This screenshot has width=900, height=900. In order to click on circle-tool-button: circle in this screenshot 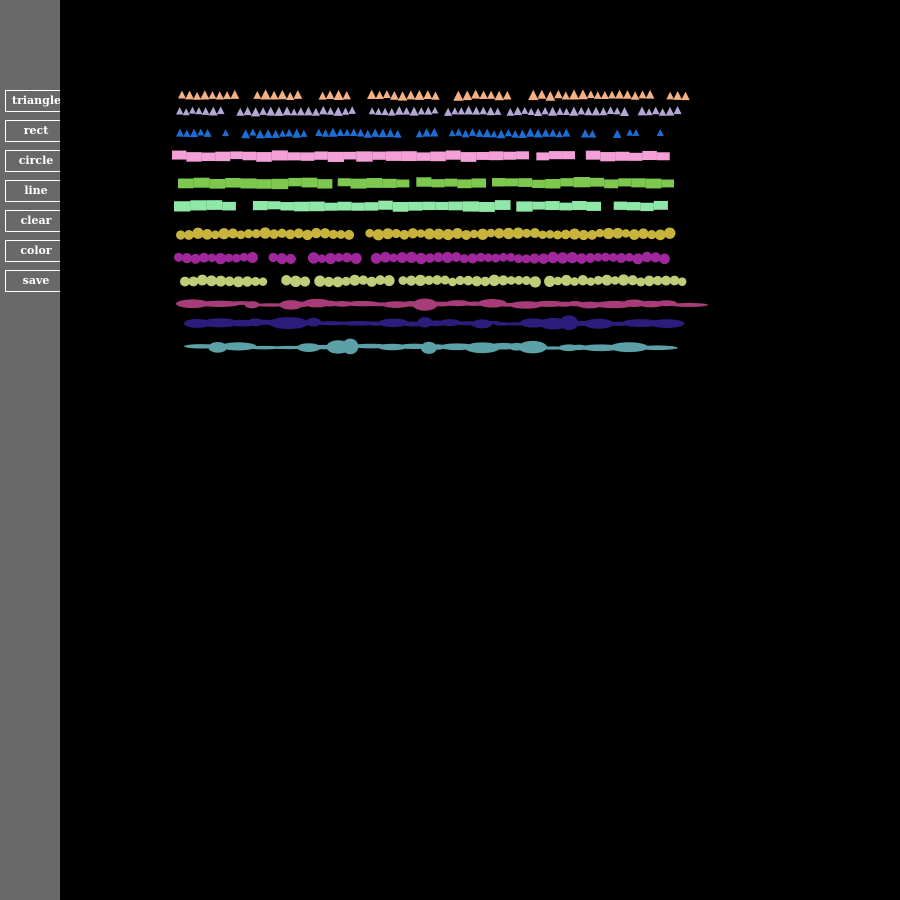, I will do `click(36, 161)`.